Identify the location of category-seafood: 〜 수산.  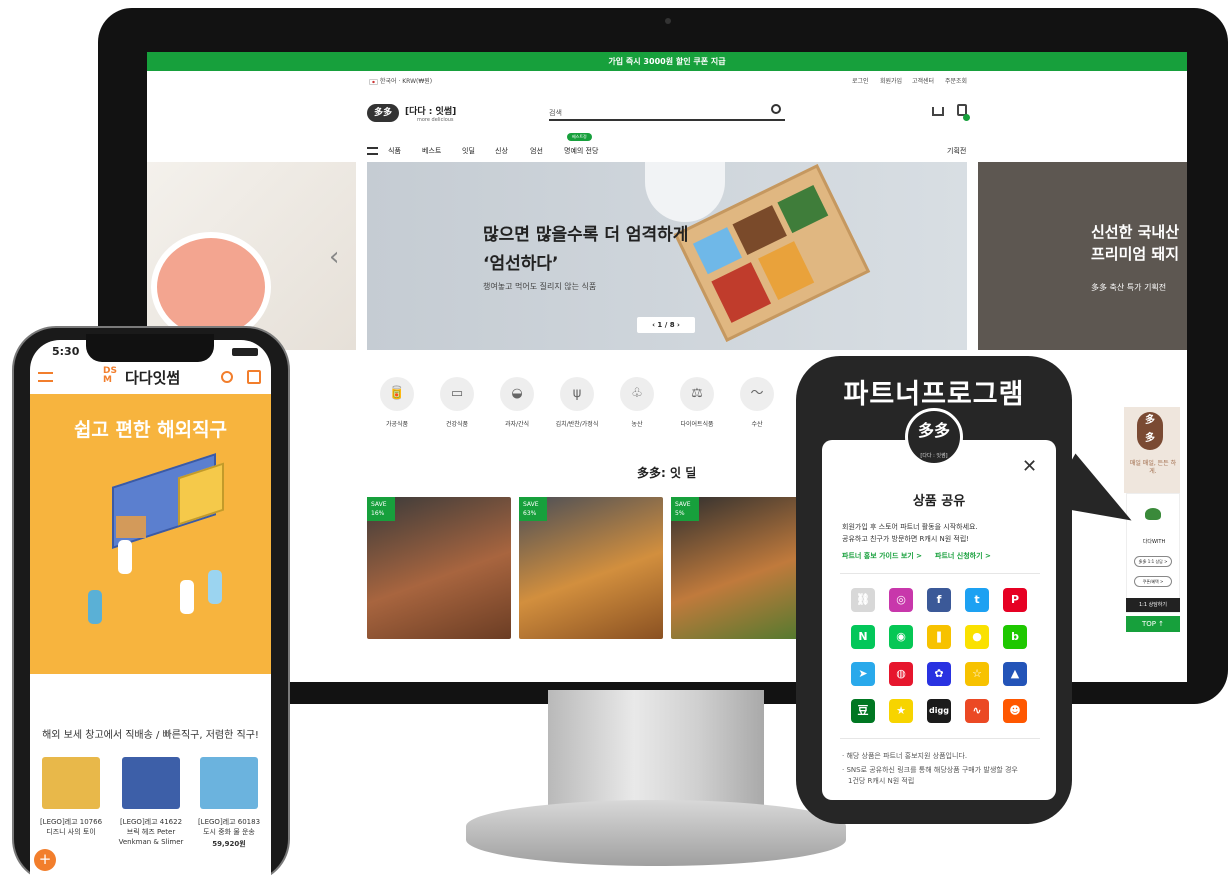
(757, 402).